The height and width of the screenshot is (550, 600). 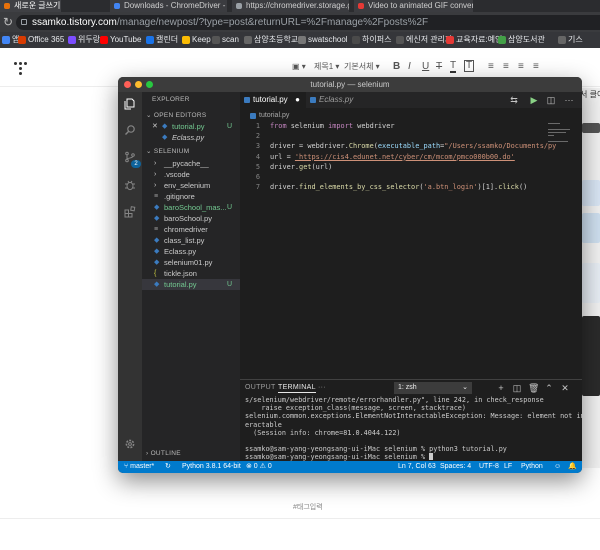 What do you see at coordinates (120, 40) in the screenshot?
I see `bookmark-item: YouTube` at bounding box center [120, 40].